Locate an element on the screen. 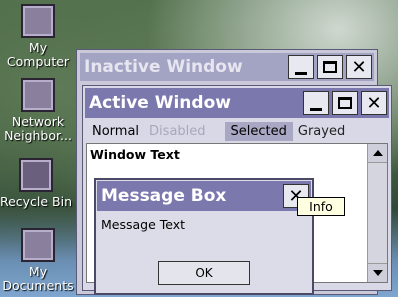  vertical-scrollbar is located at coordinates (377, 213).